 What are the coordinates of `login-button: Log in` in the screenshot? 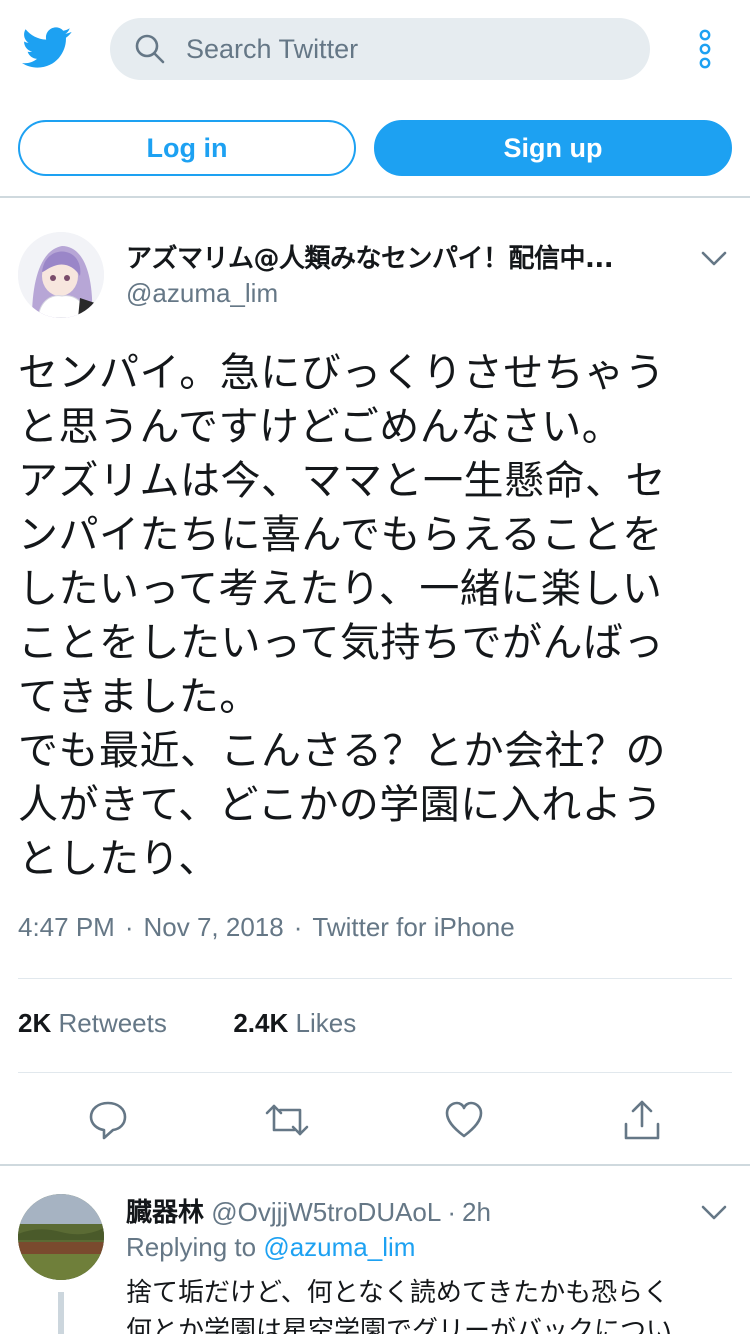 It's located at (187, 148).